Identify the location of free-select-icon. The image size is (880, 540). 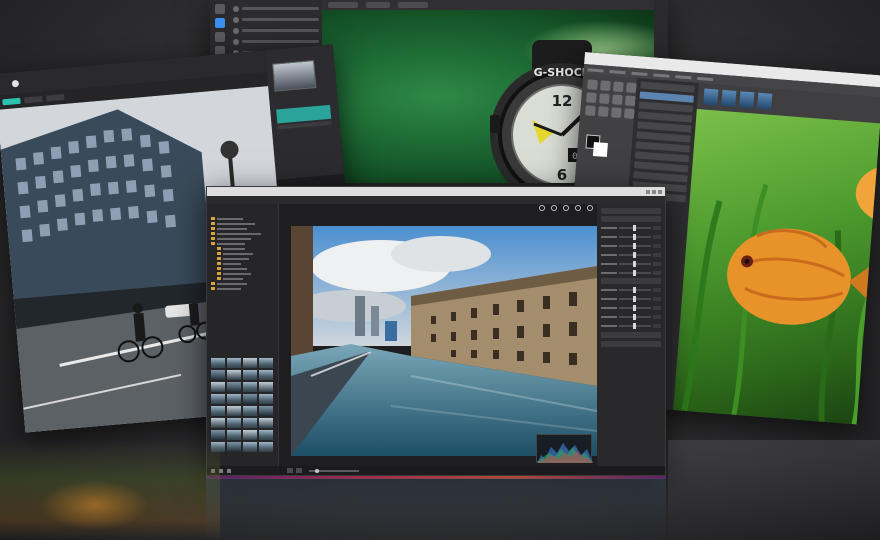
(618, 87).